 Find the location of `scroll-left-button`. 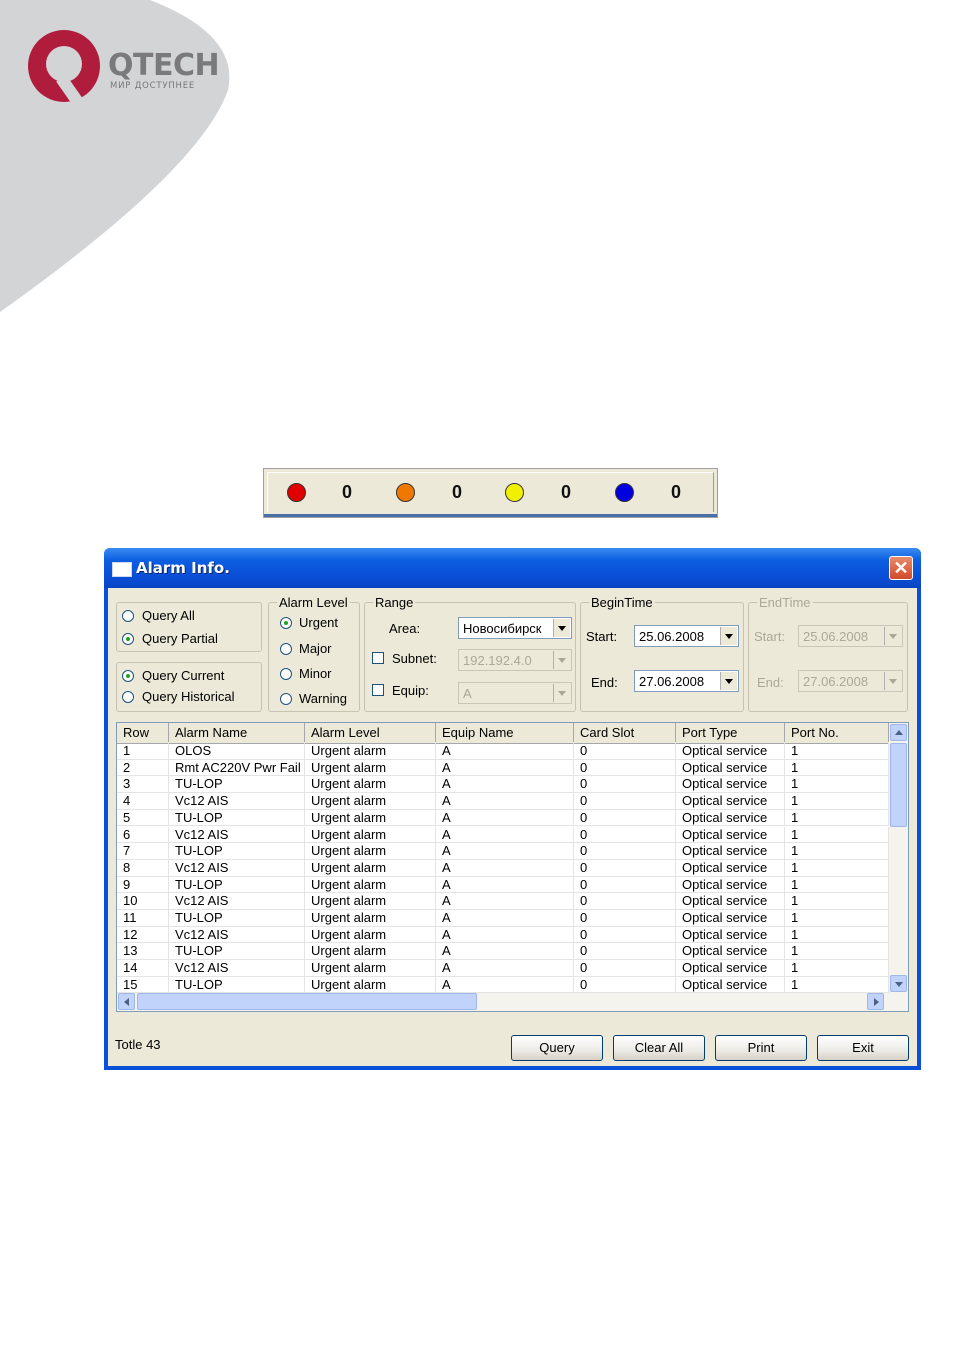

scroll-left-button is located at coordinates (126, 1001).